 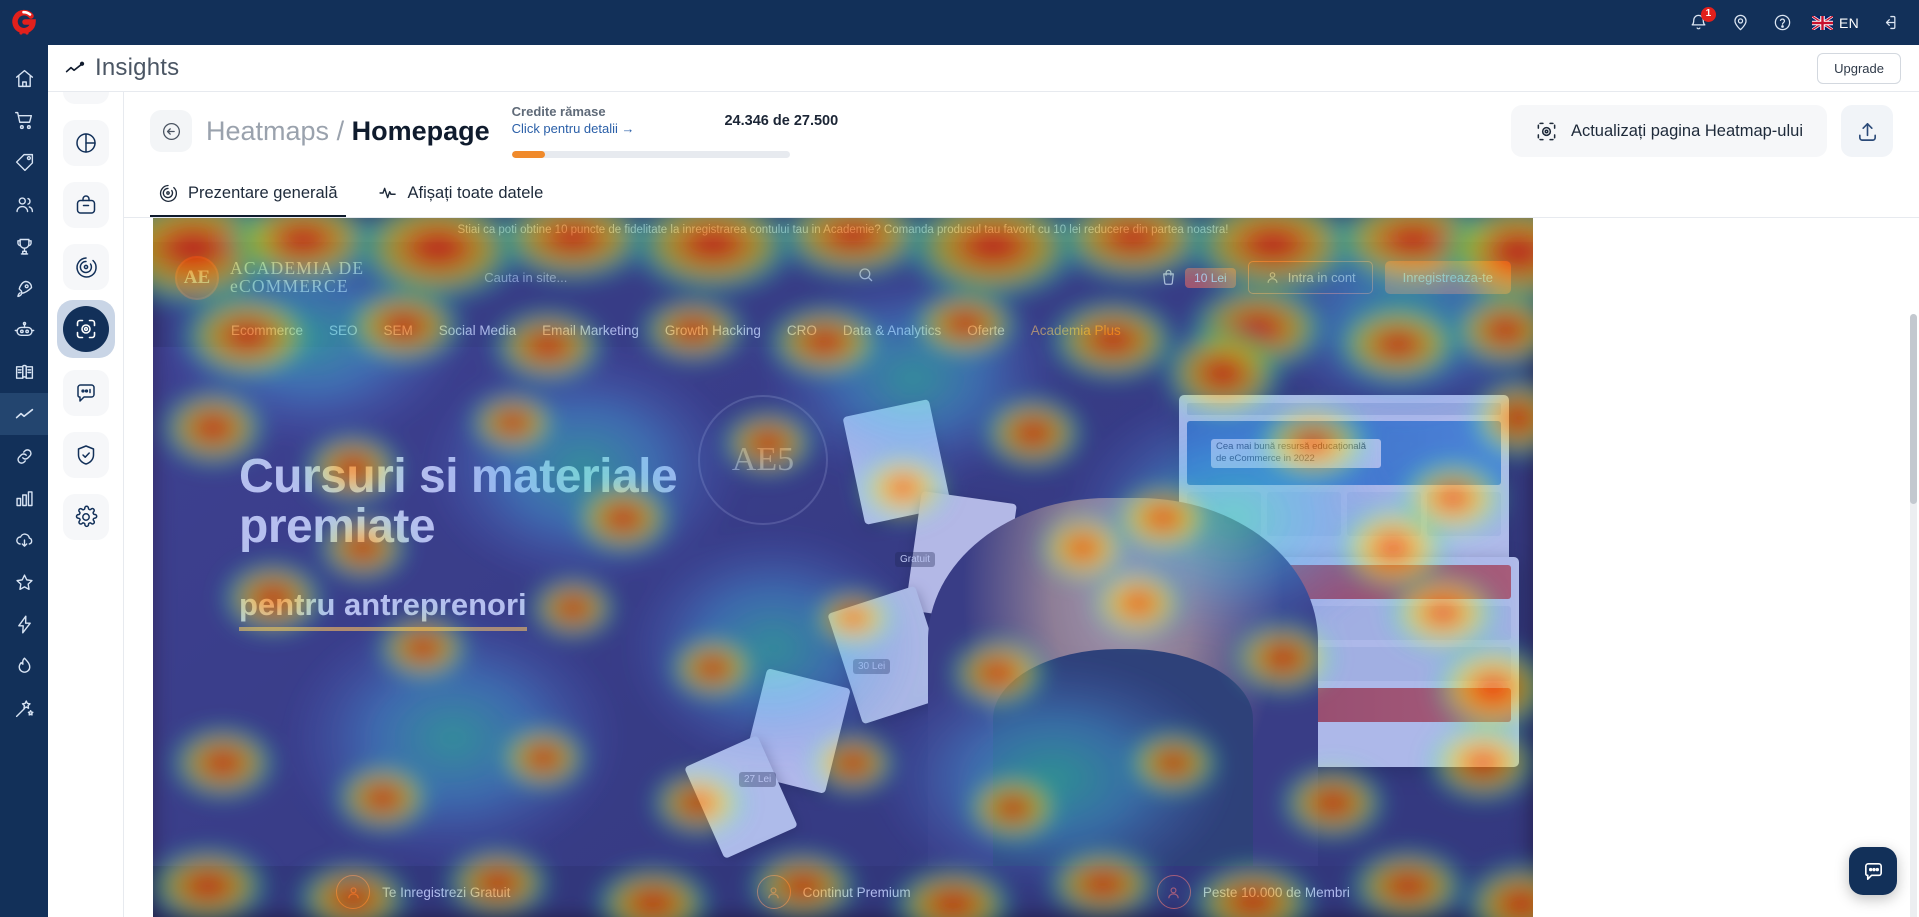 I want to click on support-chat-button, so click(x=1873, y=871).